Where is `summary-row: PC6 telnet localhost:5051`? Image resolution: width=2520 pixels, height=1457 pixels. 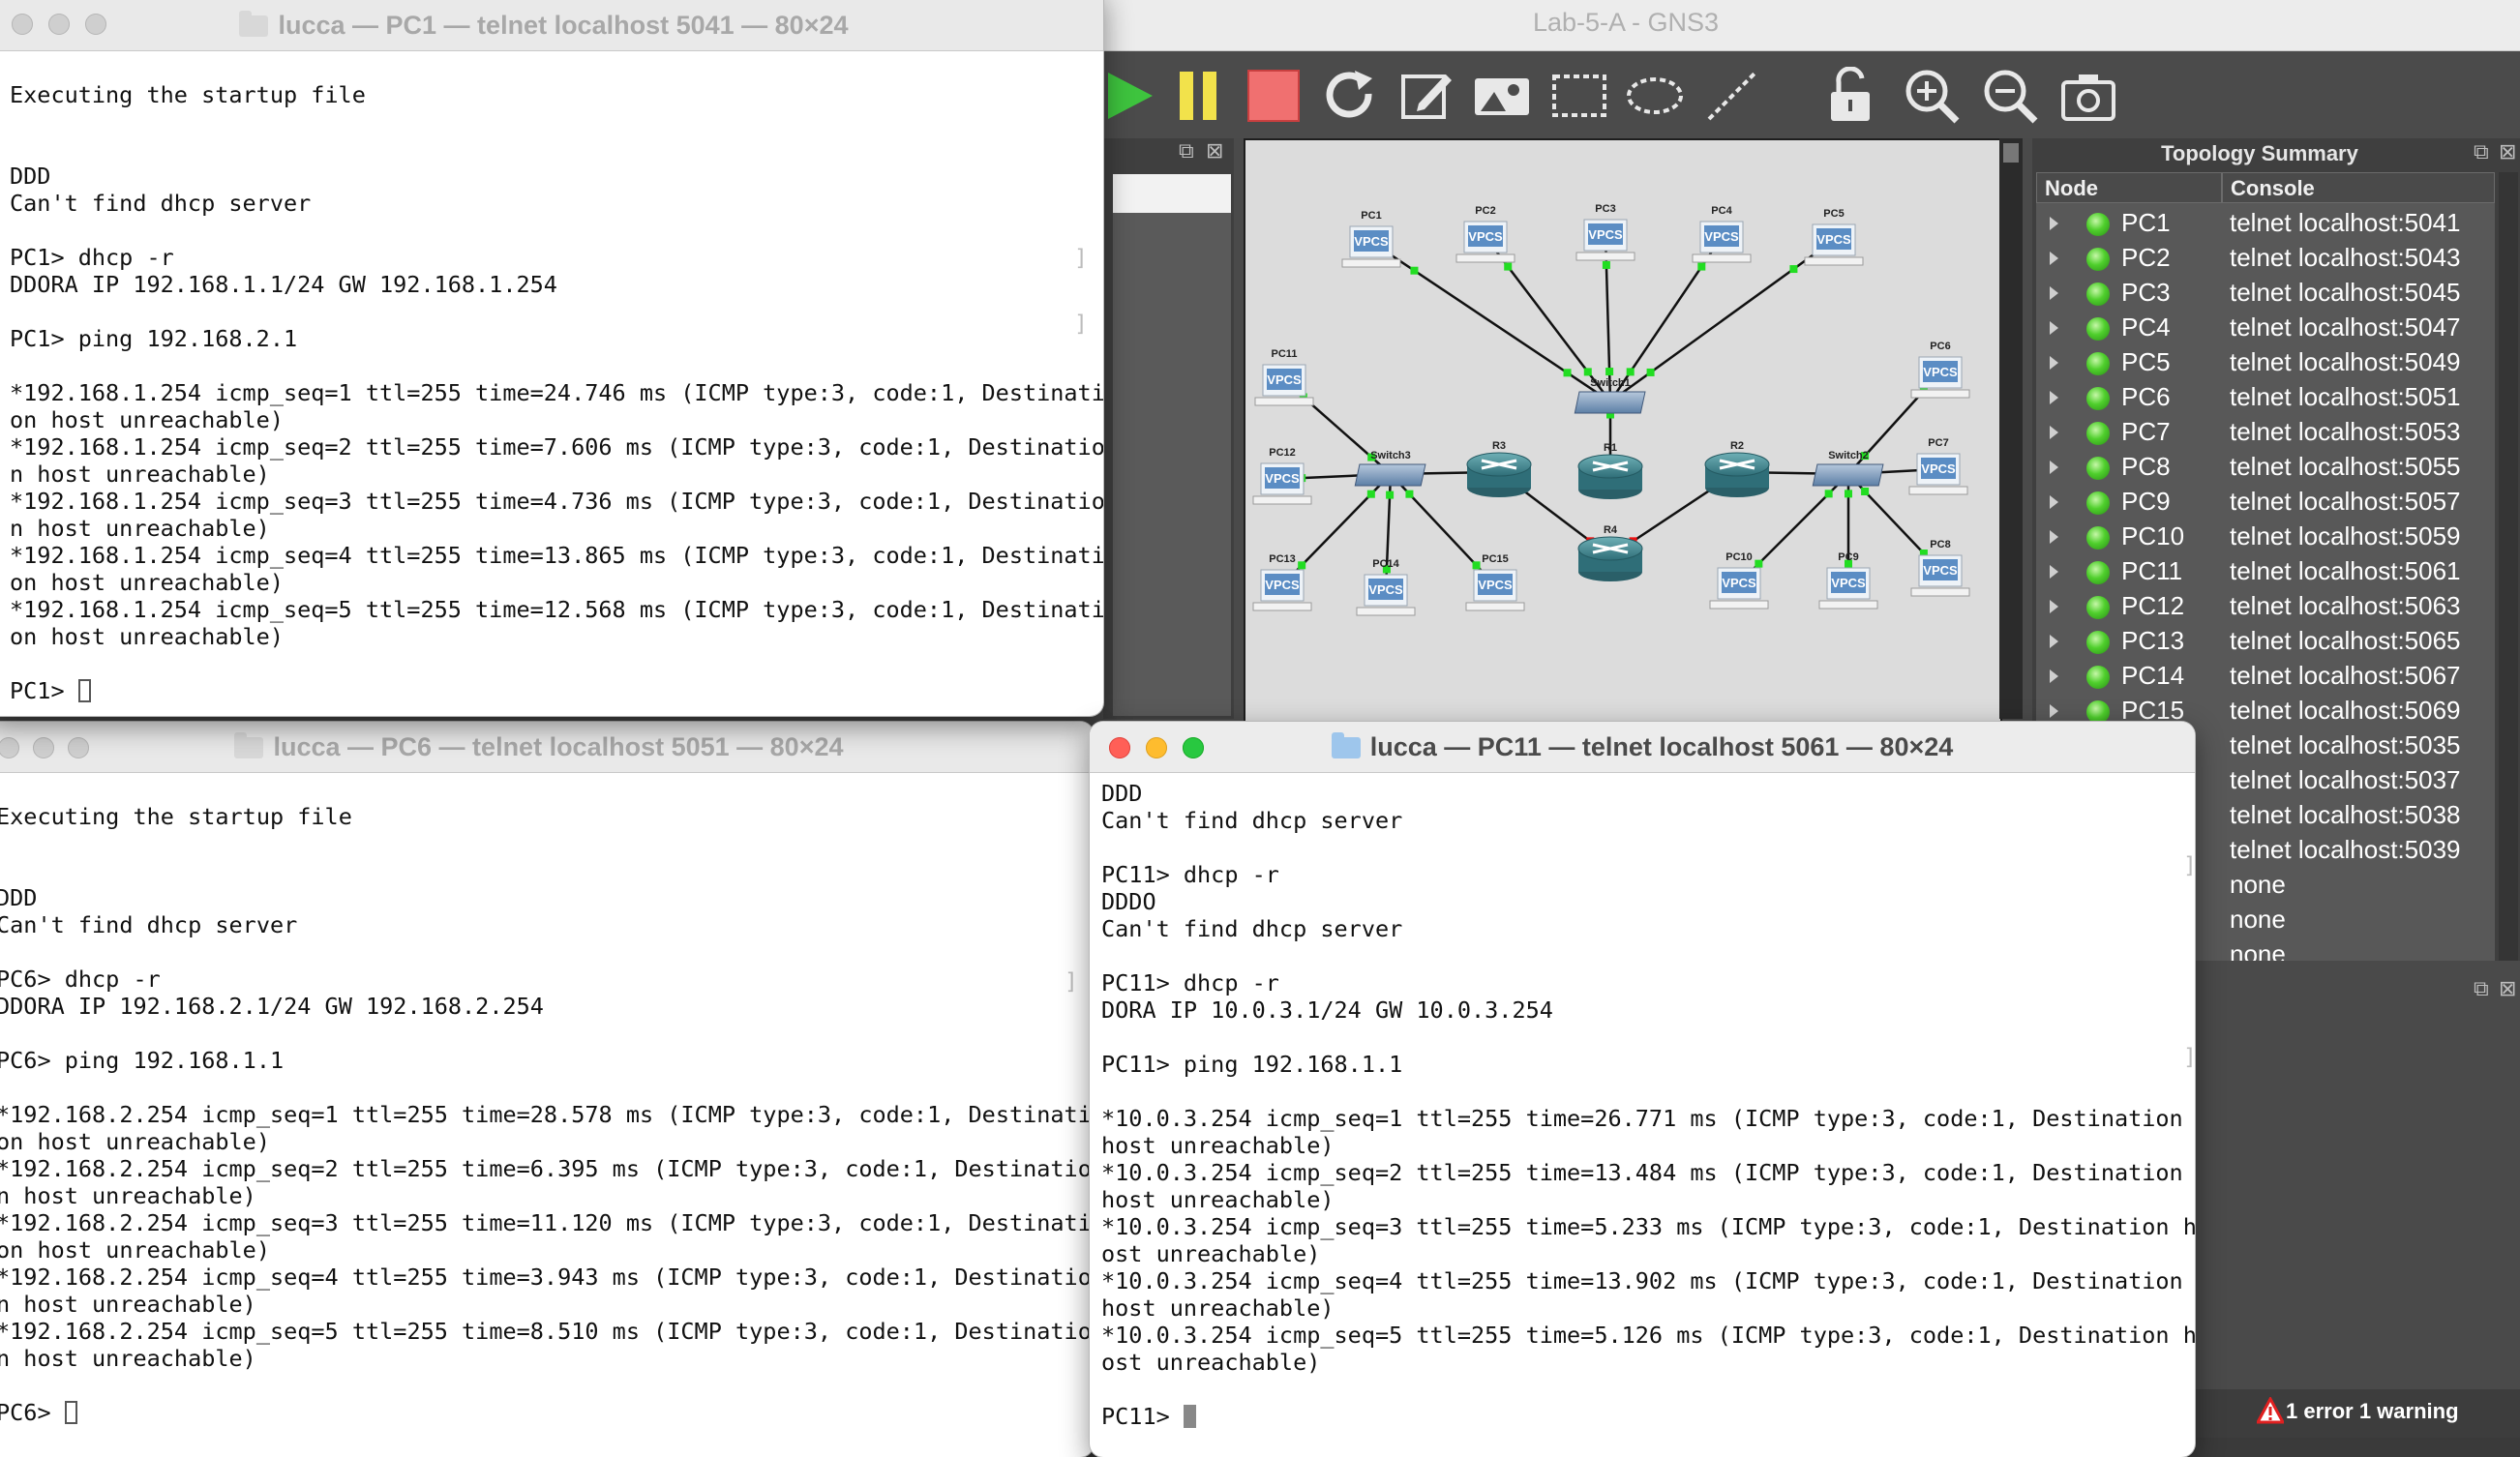
summary-row: PC6 telnet localhost:5051 is located at coordinates (2266, 398).